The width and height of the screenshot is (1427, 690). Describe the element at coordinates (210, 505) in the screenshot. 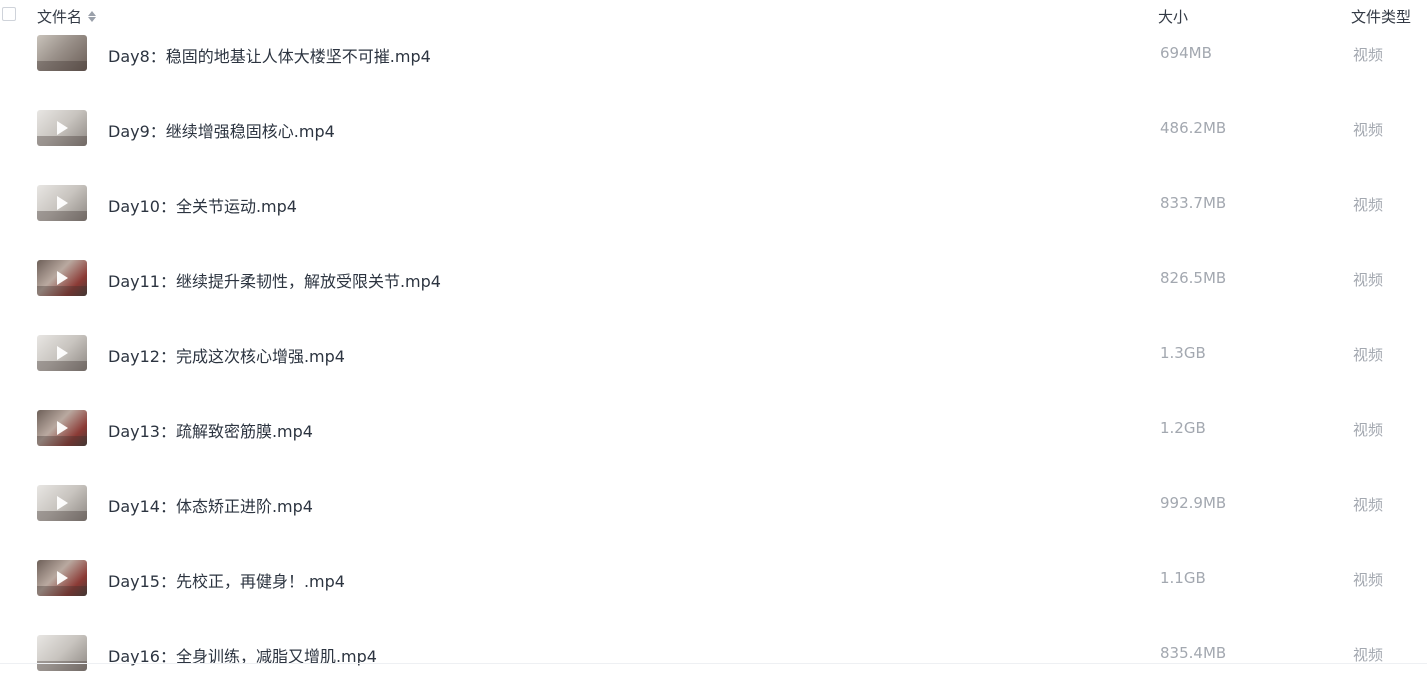

I see `file-name: Day14：体态矫正进阶.mp4` at that location.